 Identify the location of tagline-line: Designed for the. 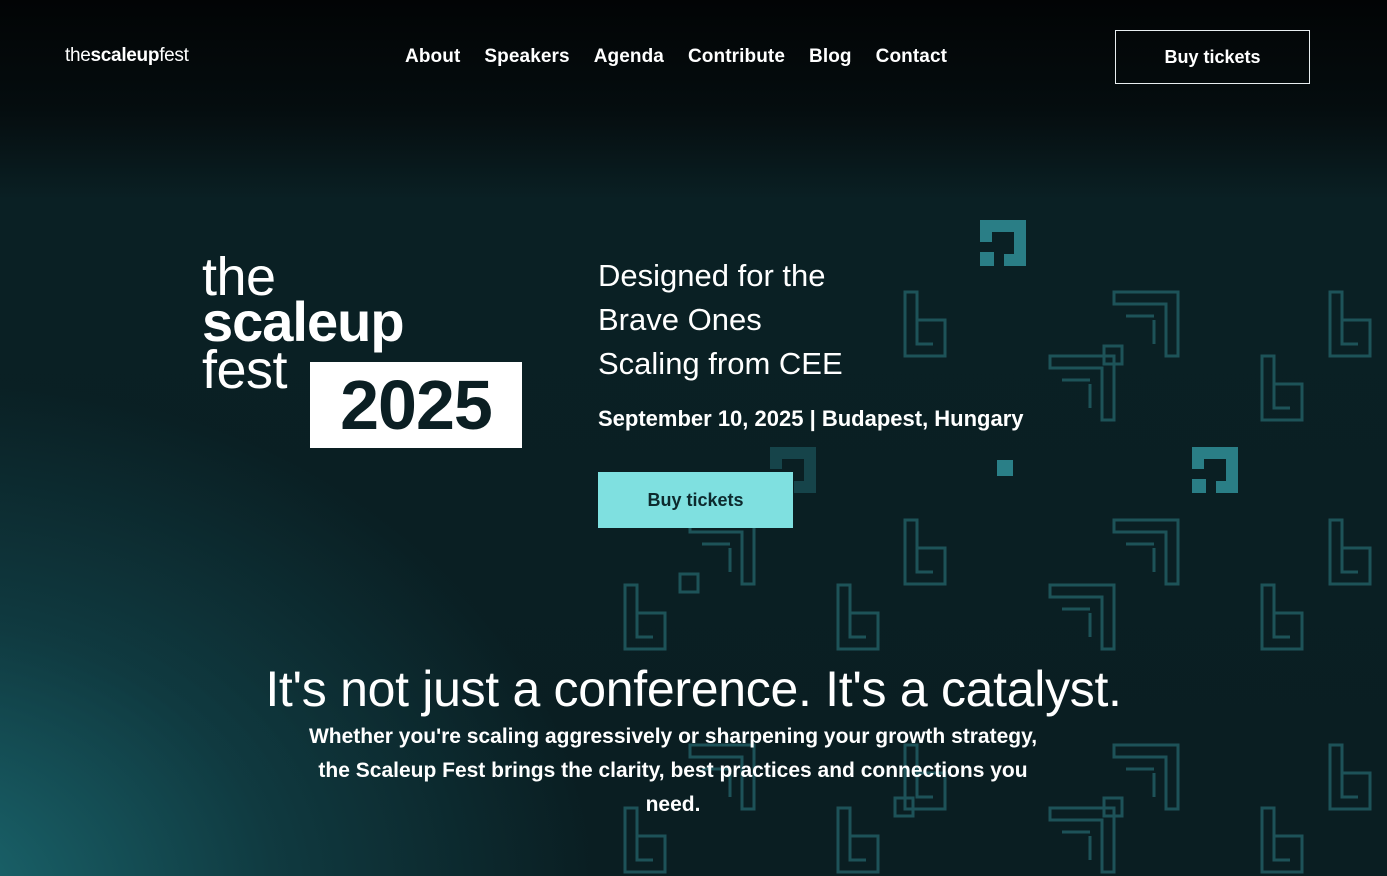
(712, 275).